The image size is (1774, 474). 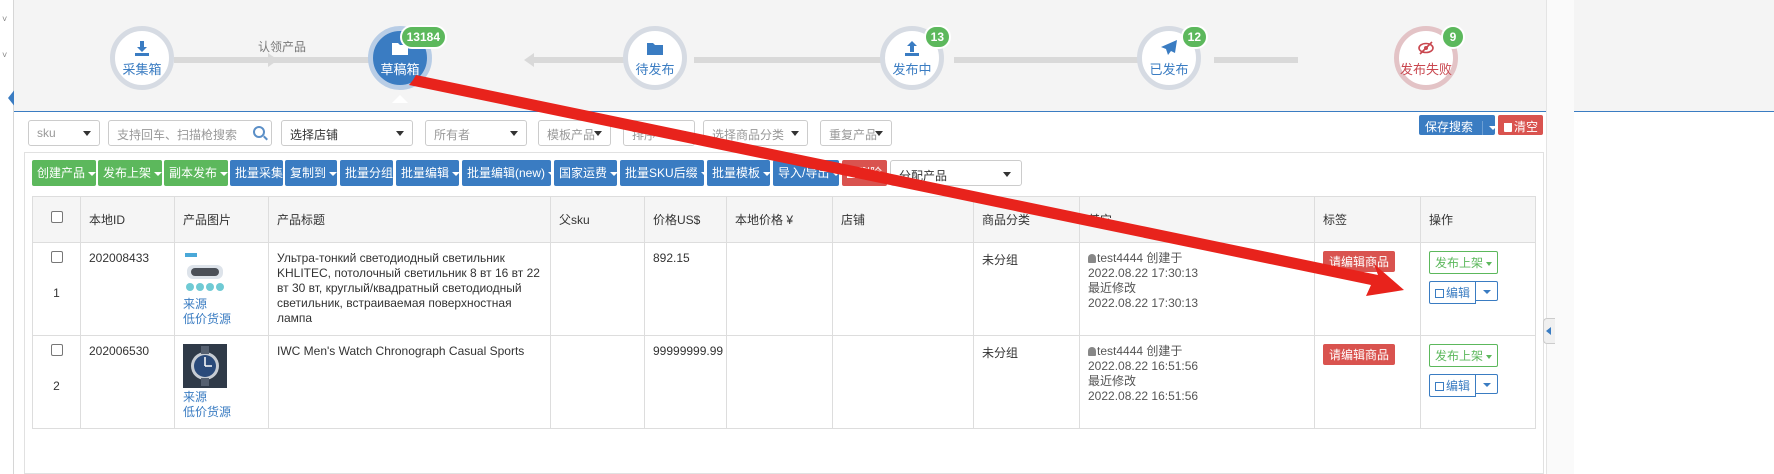 I want to click on template-product-select: 模板产品, so click(x=574, y=133).